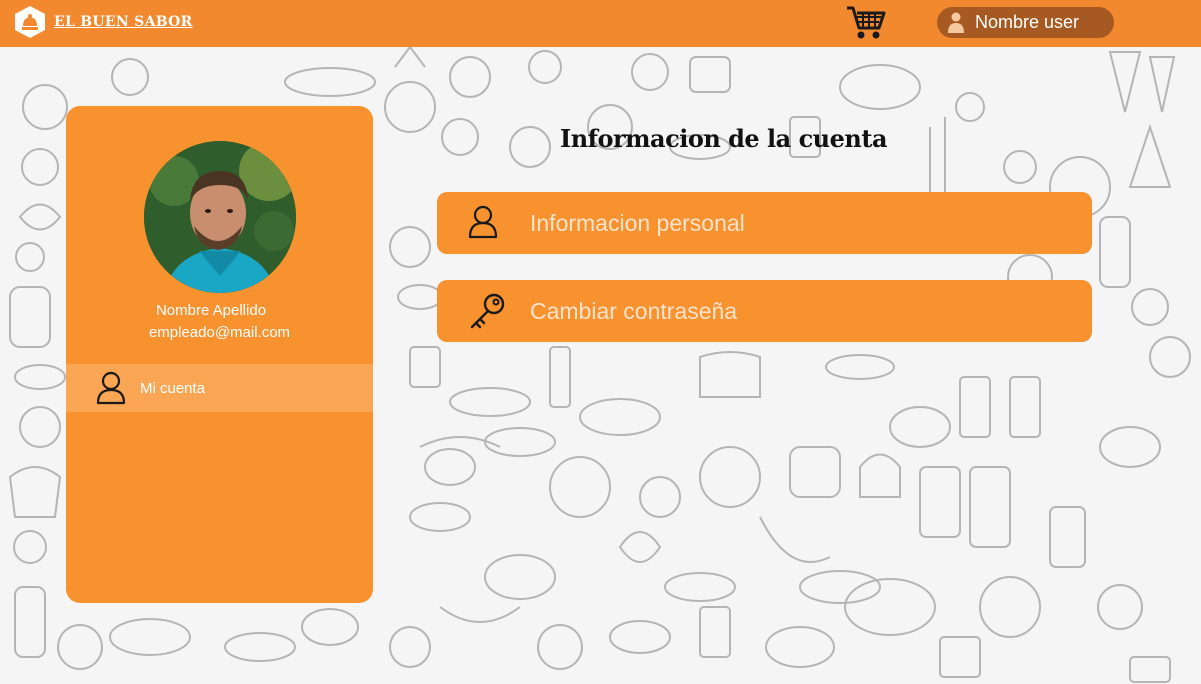 This screenshot has width=1201, height=684. What do you see at coordinates (123, 22) in the screenshot?
I see `brand-name: EL BUEN SABOR` at bounding box center [123, 22].